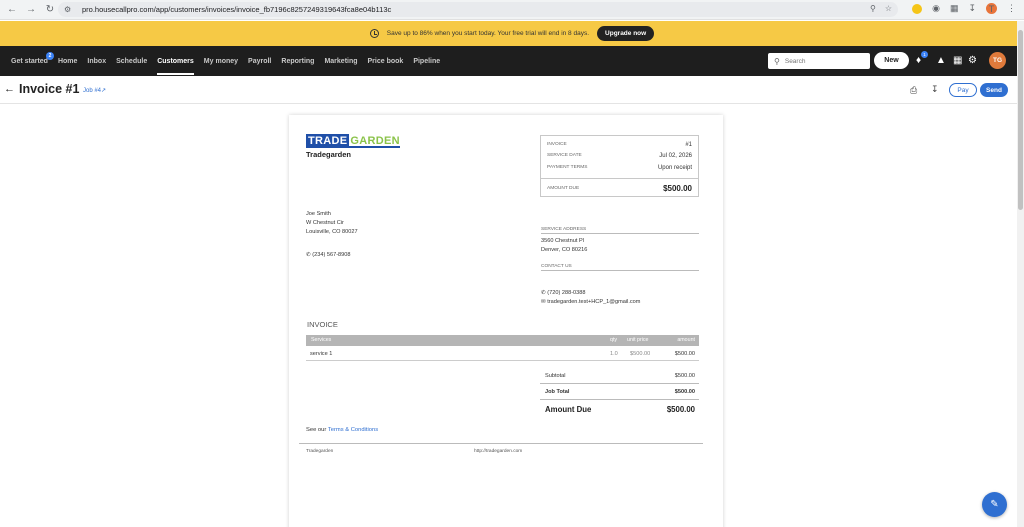 This screenshot has height=527, width=1024. What do you see at coordinates (638, 340) in the screenshot?
I see `col-unit-price: unit price` at bounding box center [638, 340].